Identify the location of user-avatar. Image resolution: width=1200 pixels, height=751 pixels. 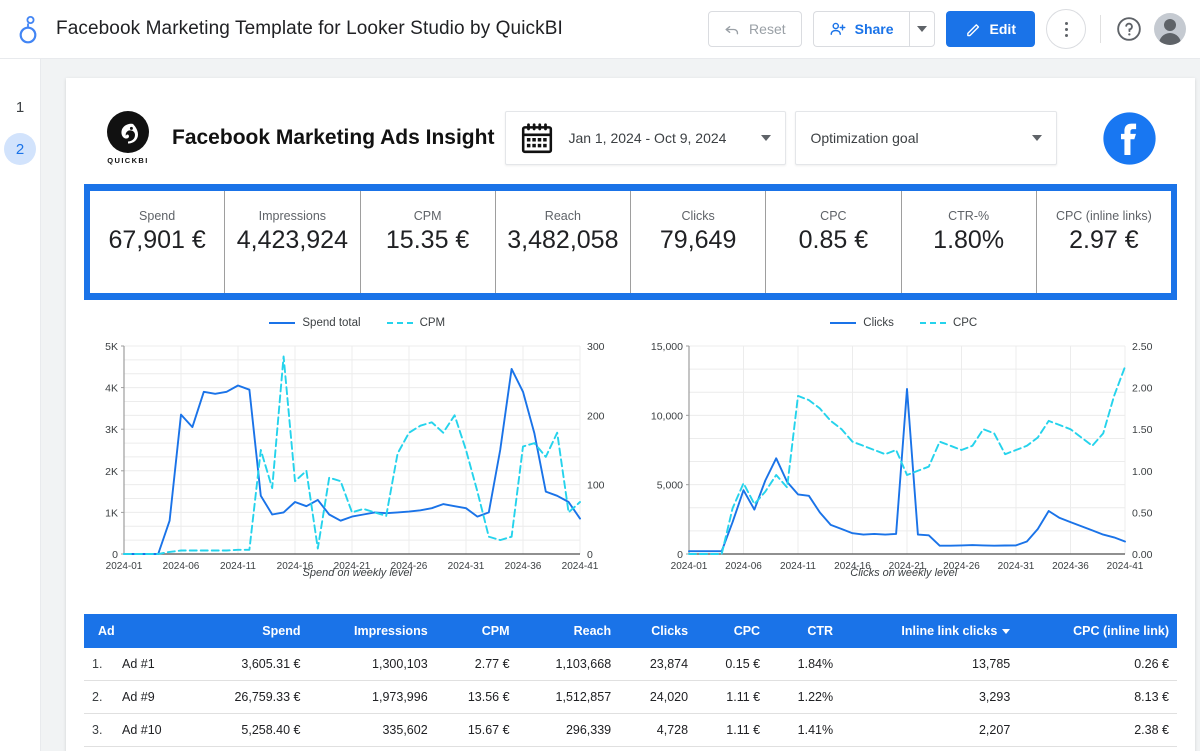
(1170, 29).